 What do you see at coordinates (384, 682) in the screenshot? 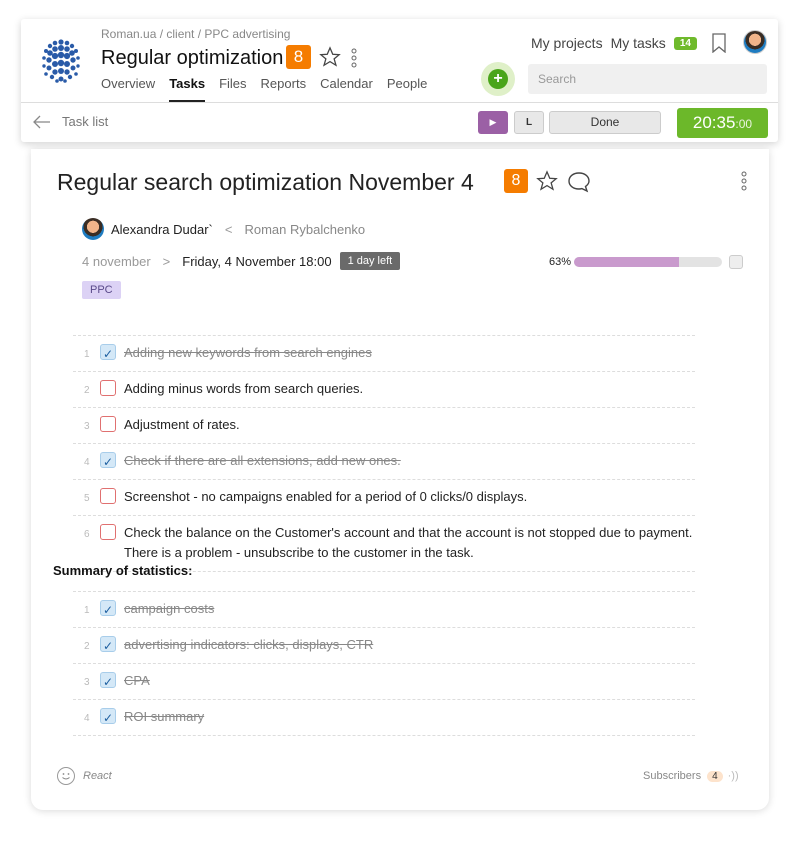
I see `checklist-item: 3 CPA` at bounding box center [384, 682].